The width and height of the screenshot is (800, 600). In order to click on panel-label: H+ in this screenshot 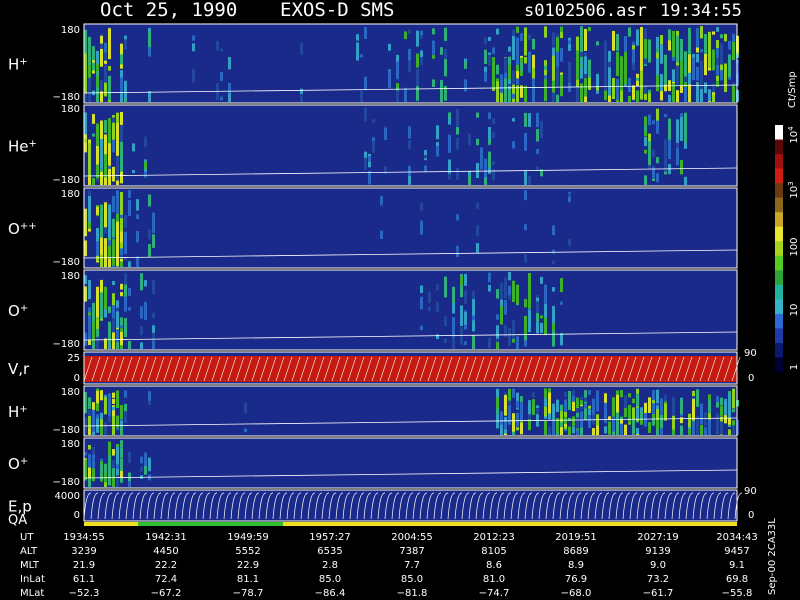, I will do `click(18, 412)`.